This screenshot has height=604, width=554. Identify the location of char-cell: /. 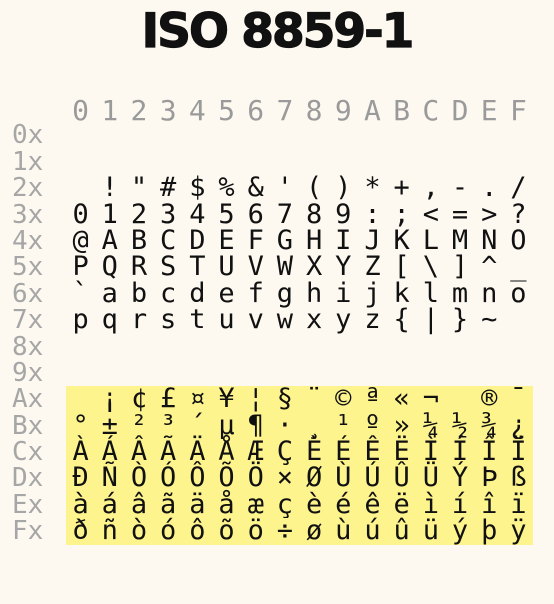
(518, 188).